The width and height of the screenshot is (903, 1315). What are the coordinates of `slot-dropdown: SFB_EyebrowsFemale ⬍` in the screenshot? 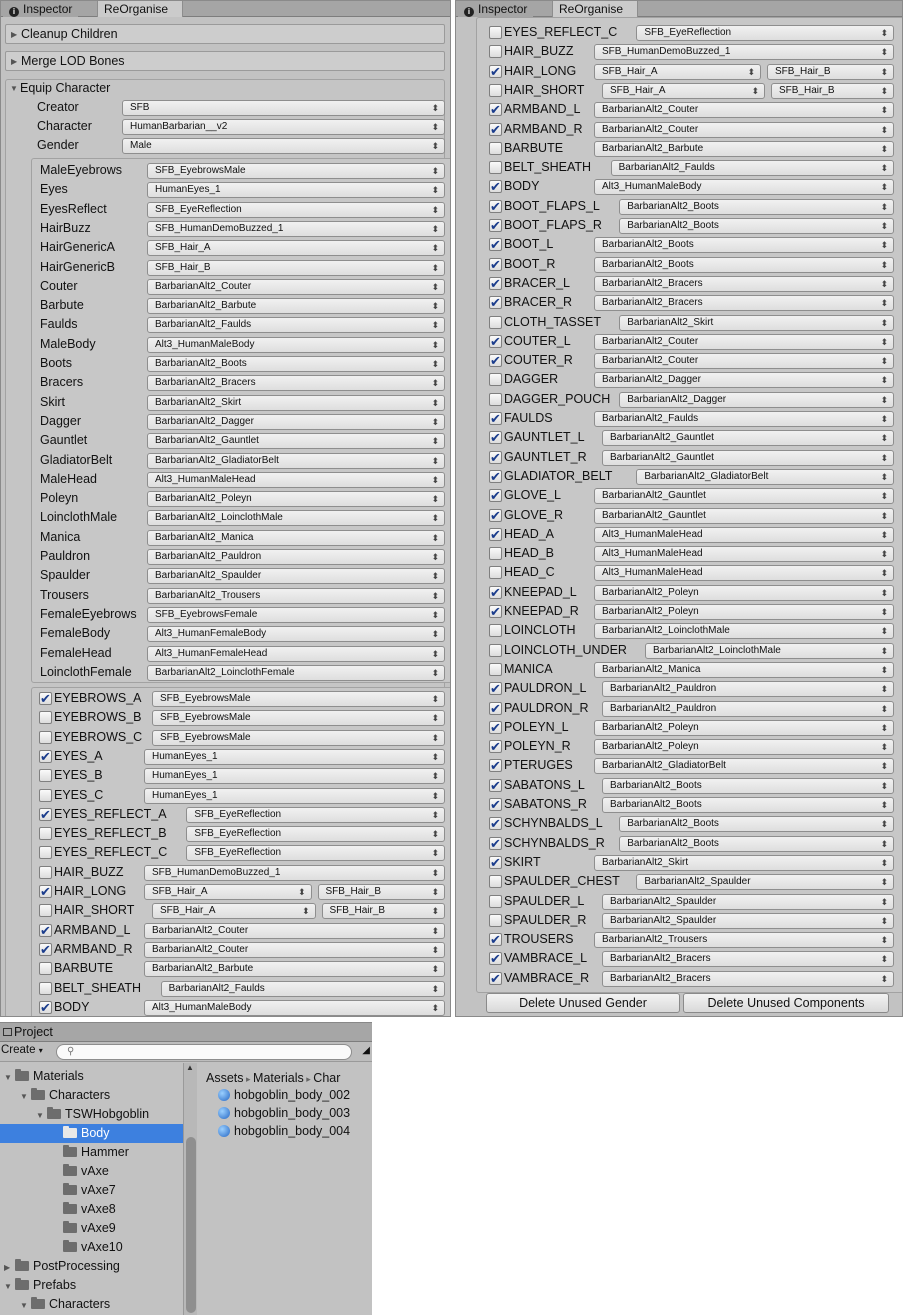 It's located at (296, 614).